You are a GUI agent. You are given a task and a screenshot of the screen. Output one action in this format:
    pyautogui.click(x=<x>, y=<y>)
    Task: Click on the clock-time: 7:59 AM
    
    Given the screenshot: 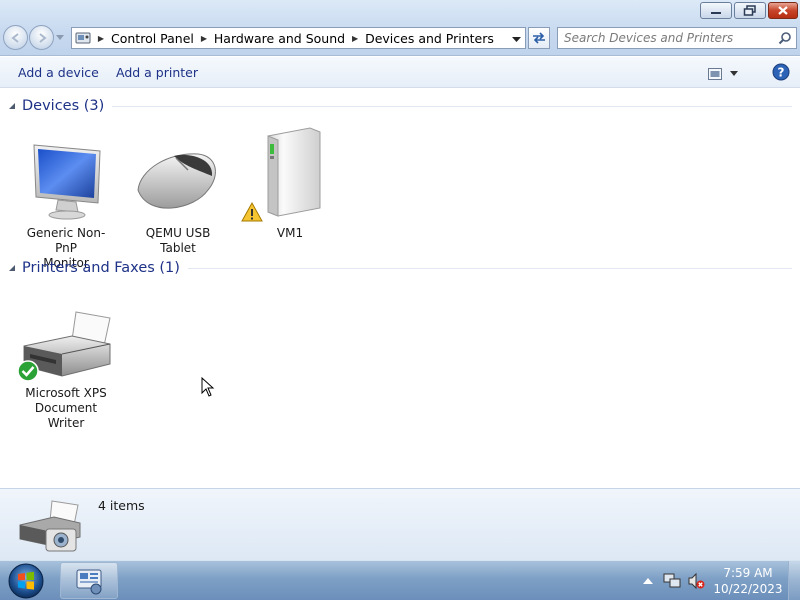 What is the action you would take?
    pyautogui.click(x=748, y=573)
    